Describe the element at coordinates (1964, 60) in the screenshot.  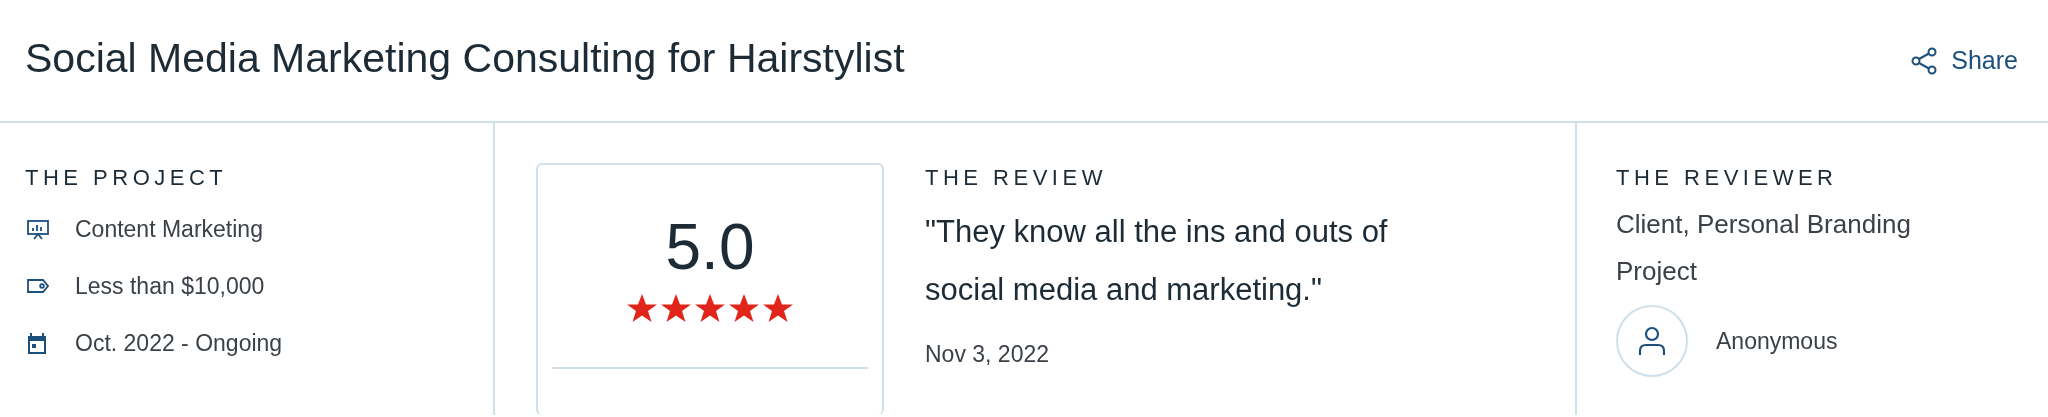
I see `share-link: Share` at that location.